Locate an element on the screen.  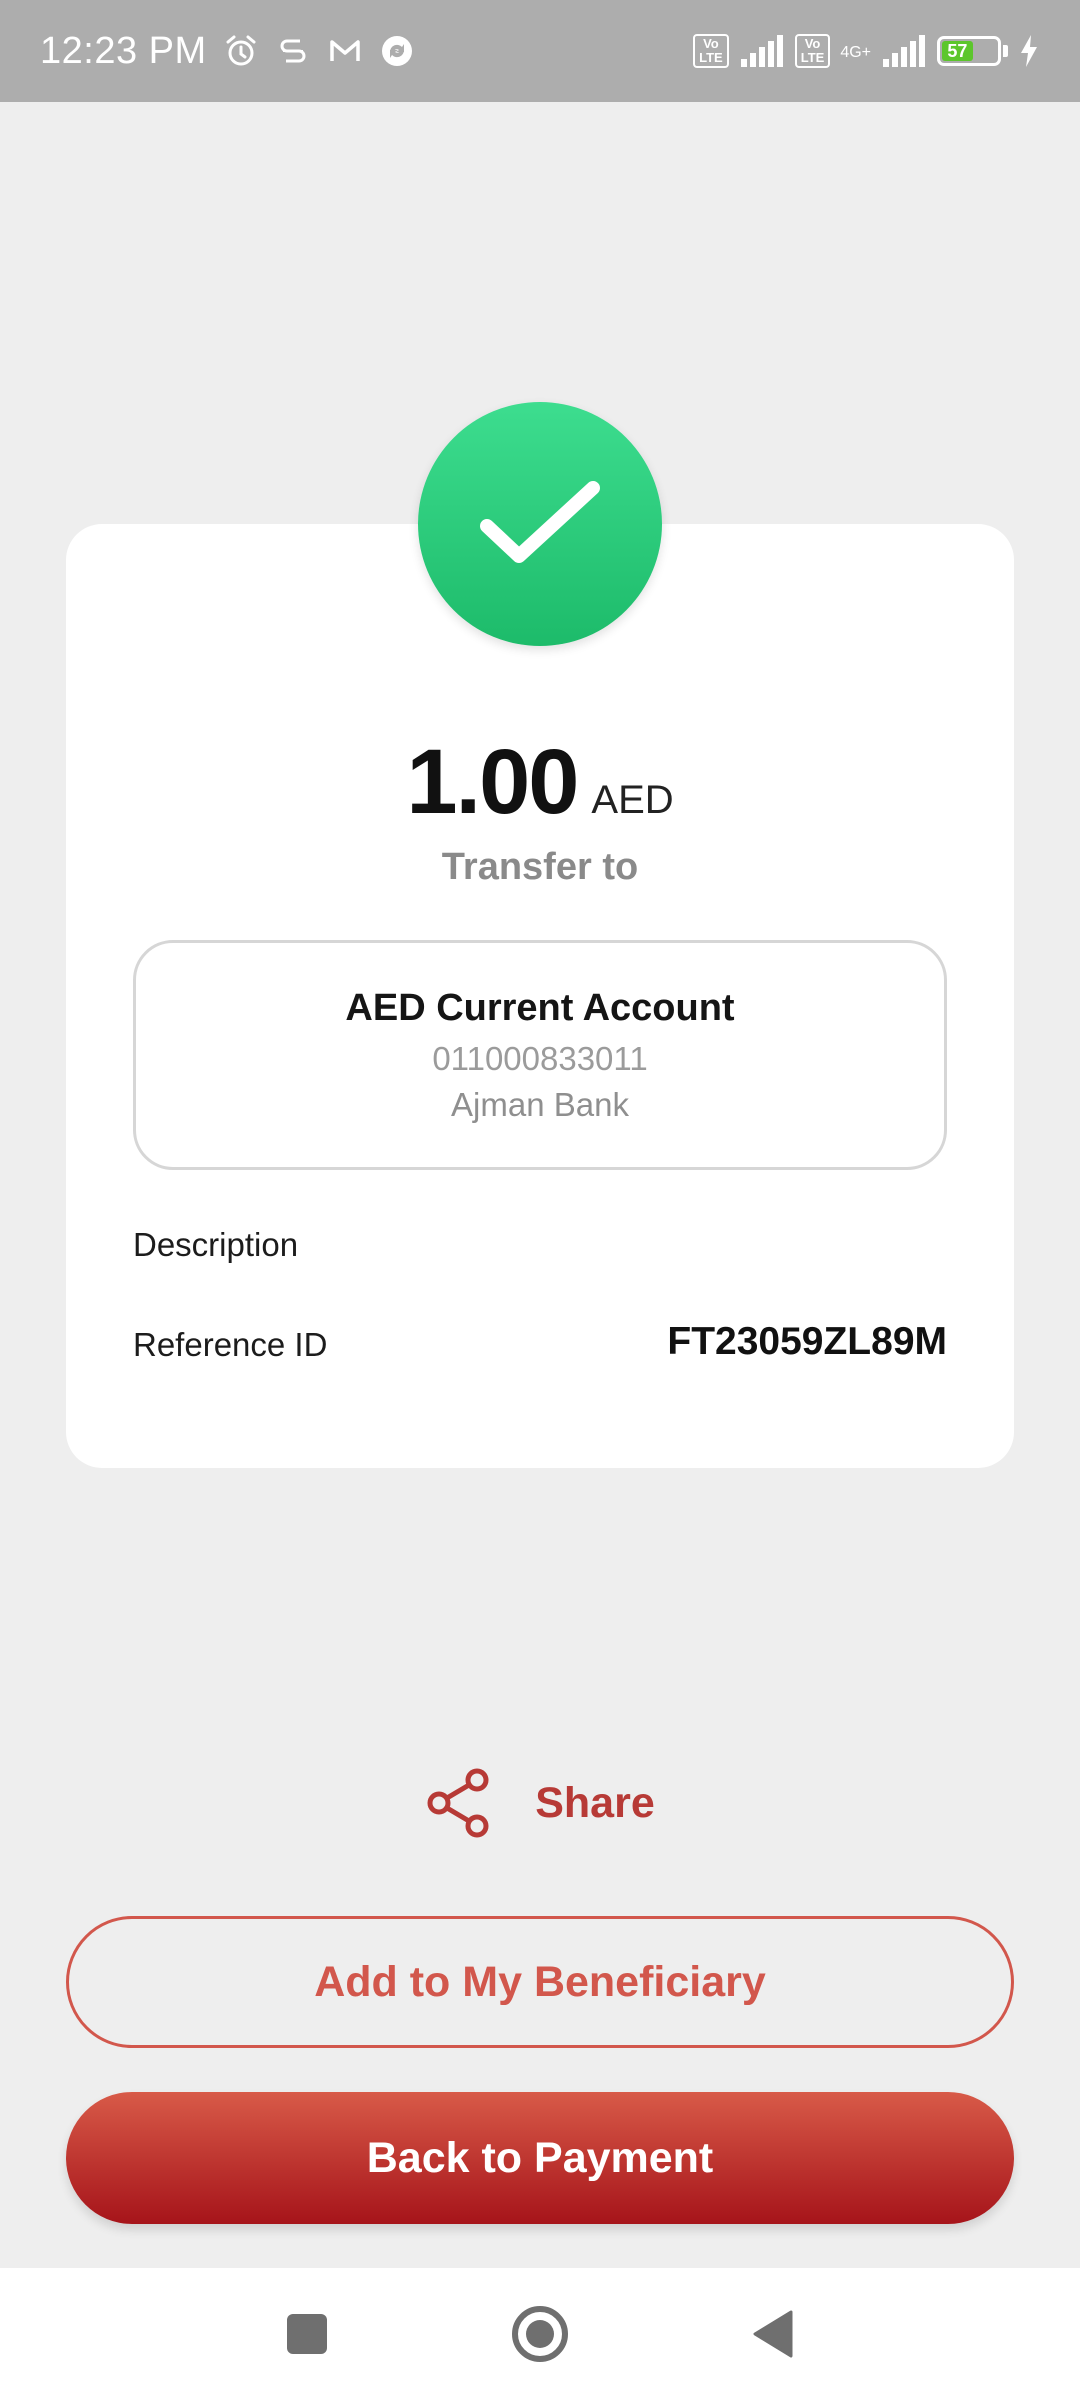
status-left: 12:23 PM is located at coordinates (227, 51).